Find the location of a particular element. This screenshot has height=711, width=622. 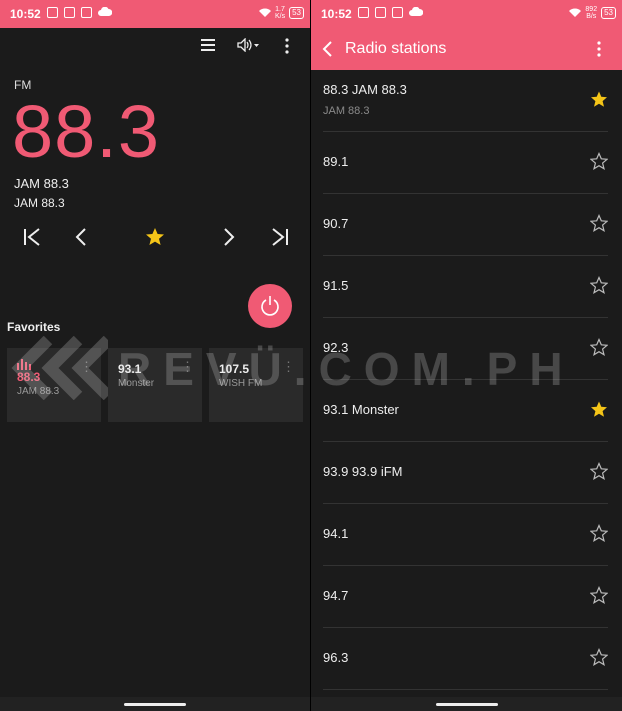

station-row: 96.3 is located at coordinates (465, 659).